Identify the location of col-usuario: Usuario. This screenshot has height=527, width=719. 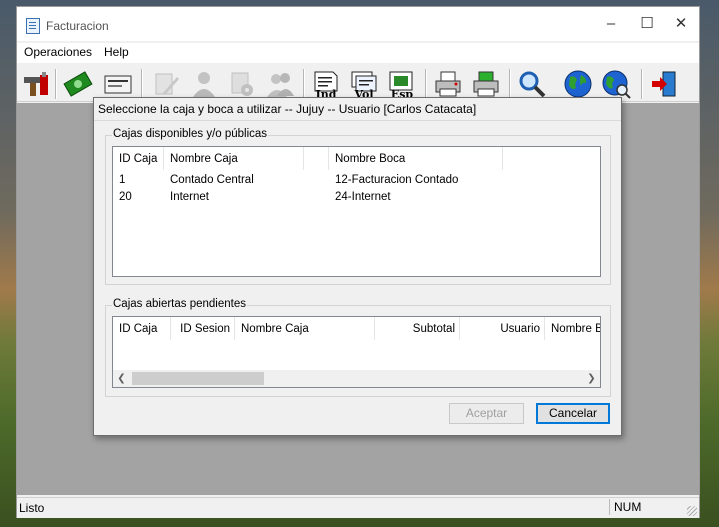
(502, 328).